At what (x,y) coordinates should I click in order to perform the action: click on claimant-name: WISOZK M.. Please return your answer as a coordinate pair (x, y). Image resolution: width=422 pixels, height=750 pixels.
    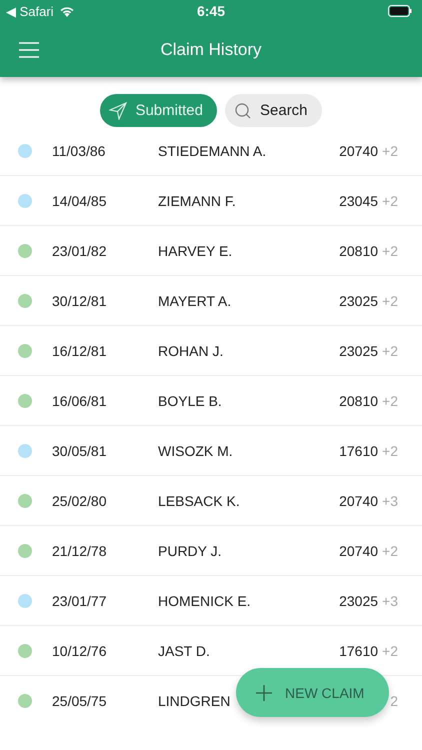
    Looking at the image, I should click on (195, 450).